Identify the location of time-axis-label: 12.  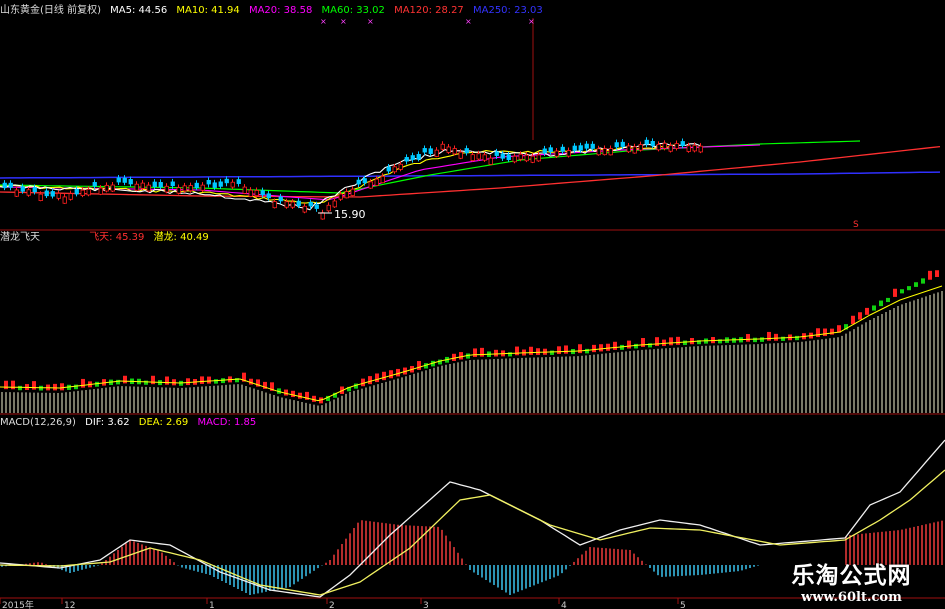
(69, 605).